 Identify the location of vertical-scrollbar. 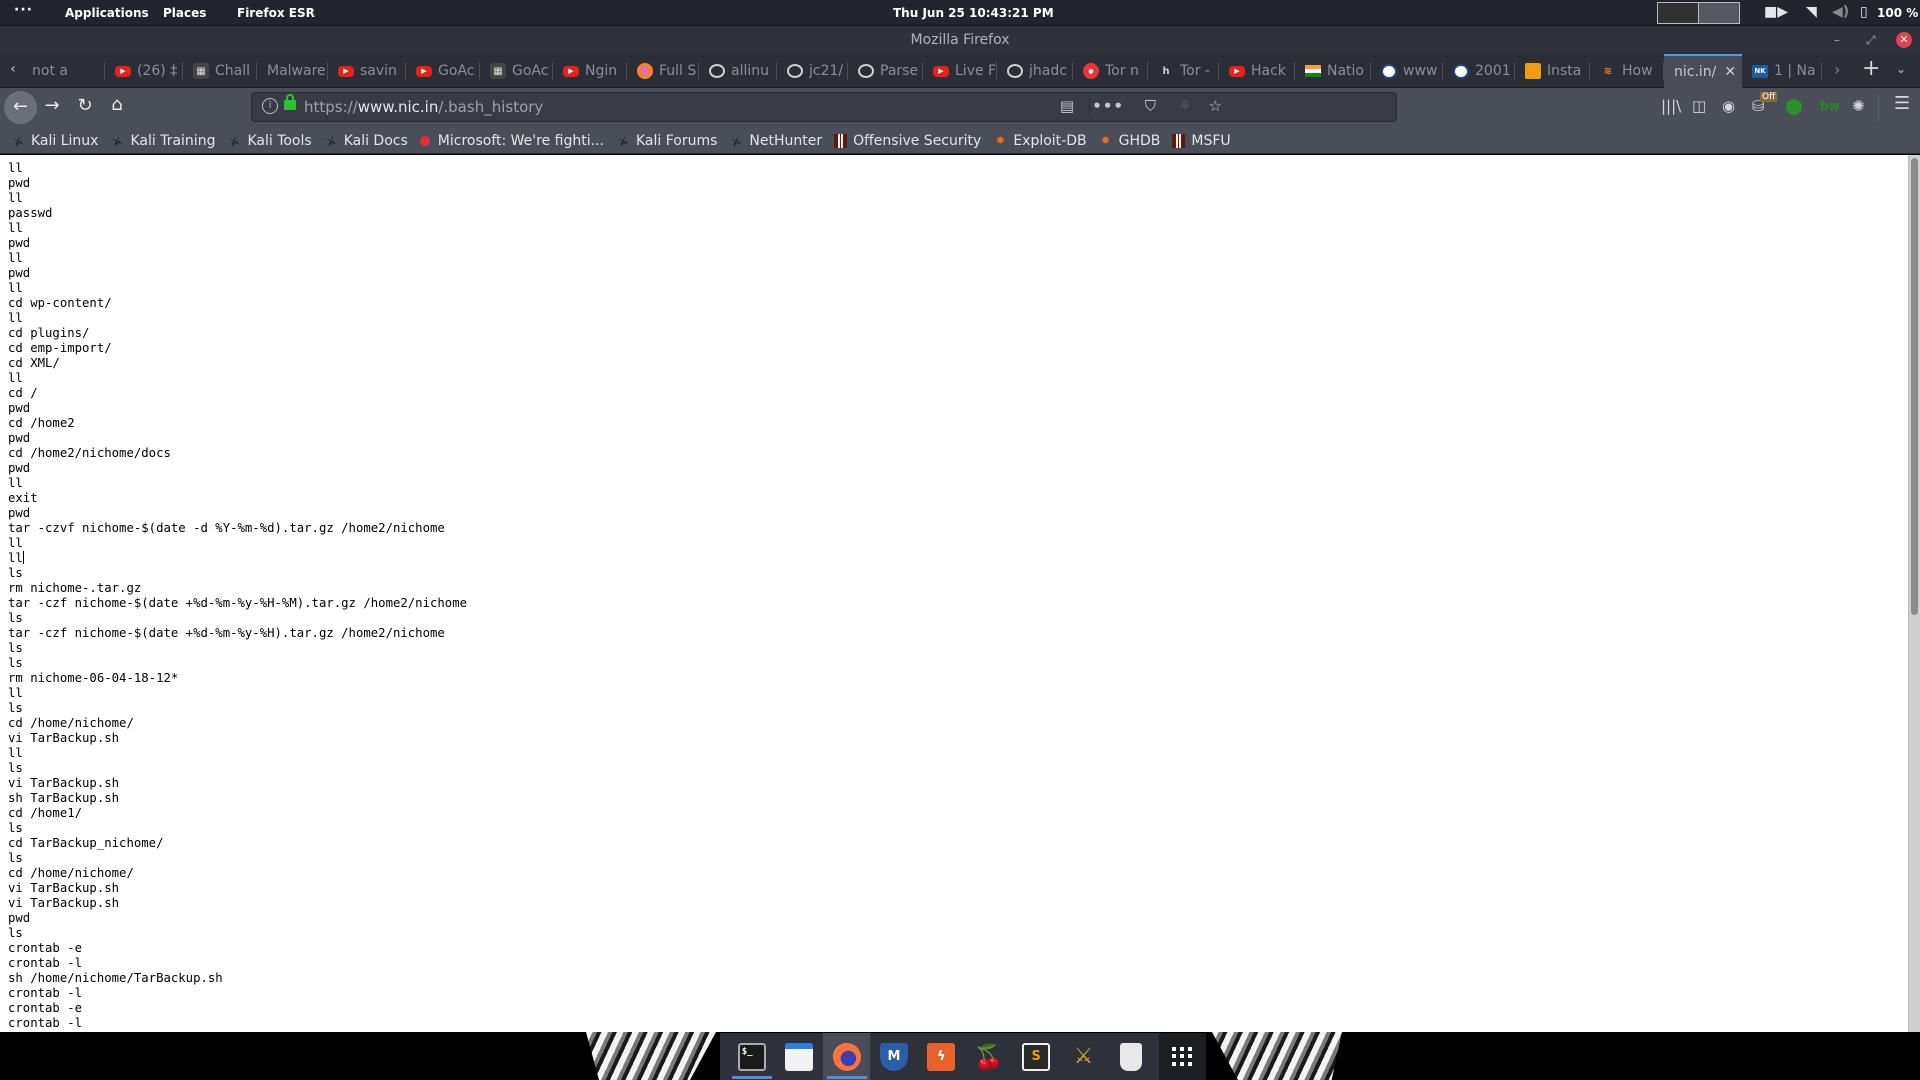
(1914, 593).